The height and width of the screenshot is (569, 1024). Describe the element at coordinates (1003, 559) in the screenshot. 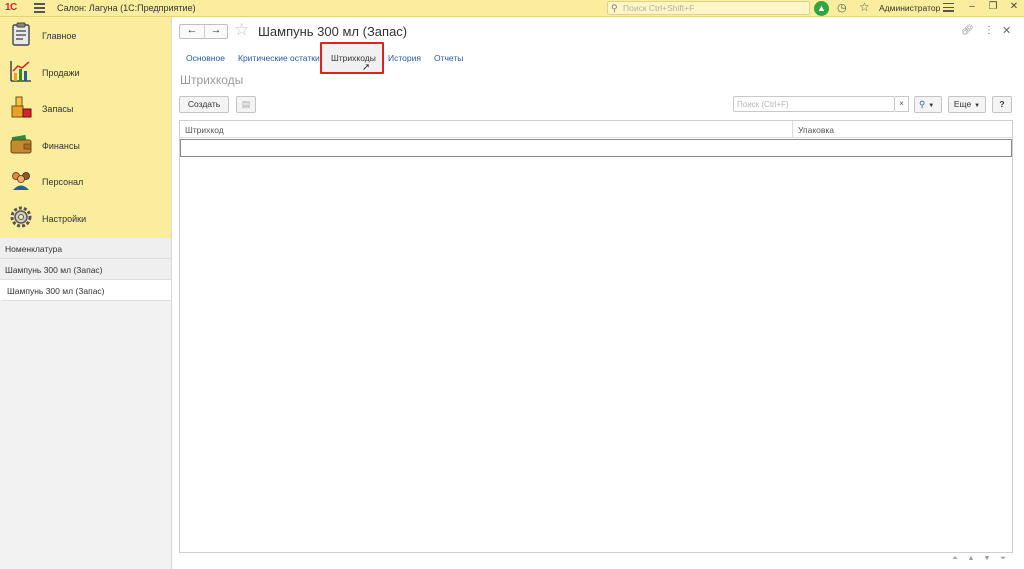

I see `scroll-bottom-icon: ⏷` at that location.